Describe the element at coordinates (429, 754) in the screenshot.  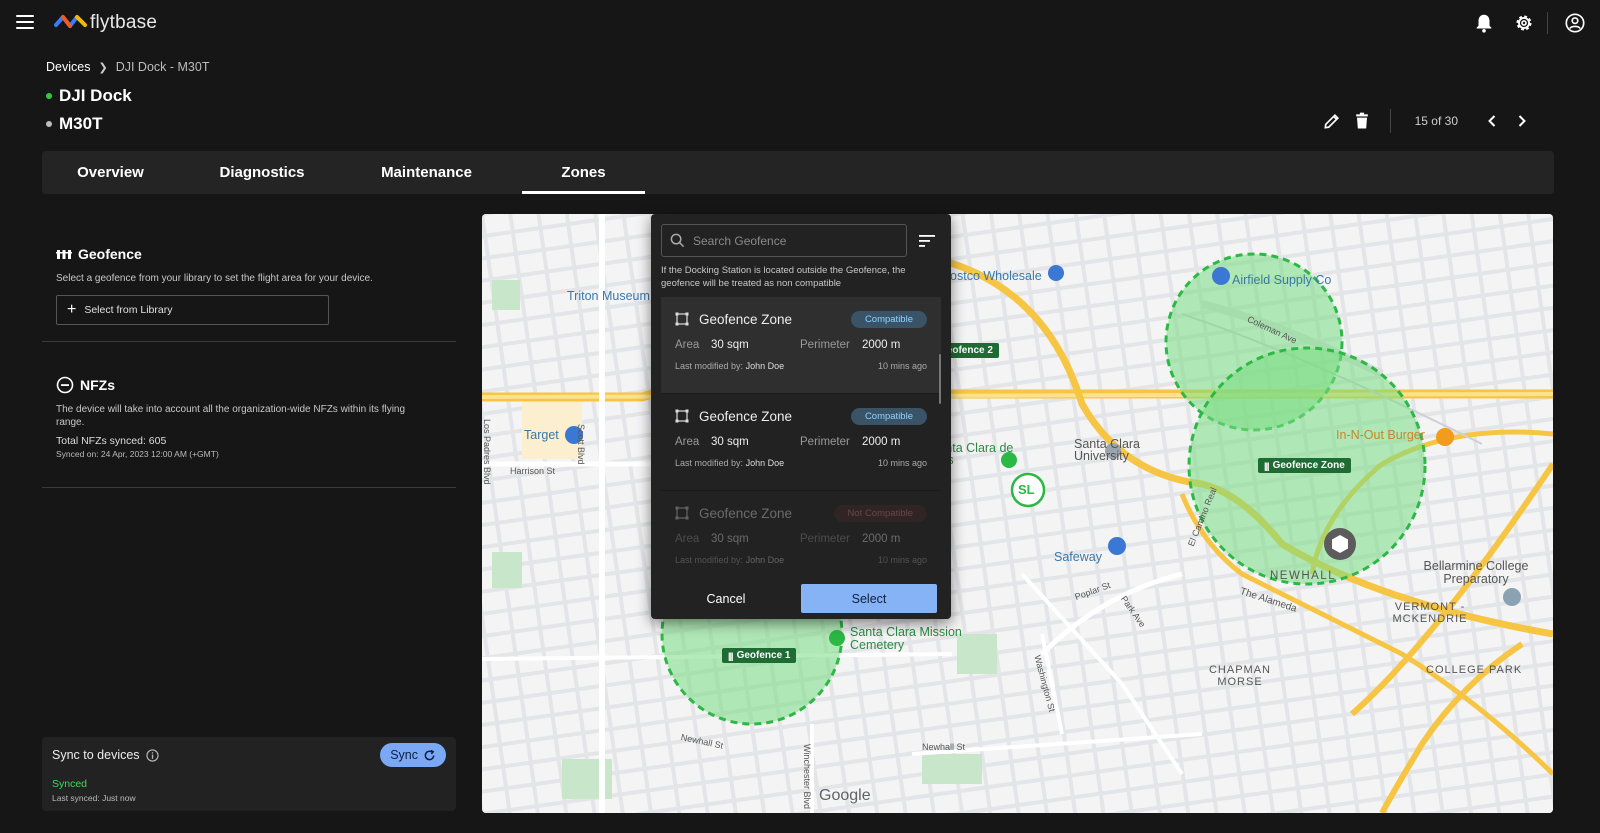
I see `refresh-icon` at that location.